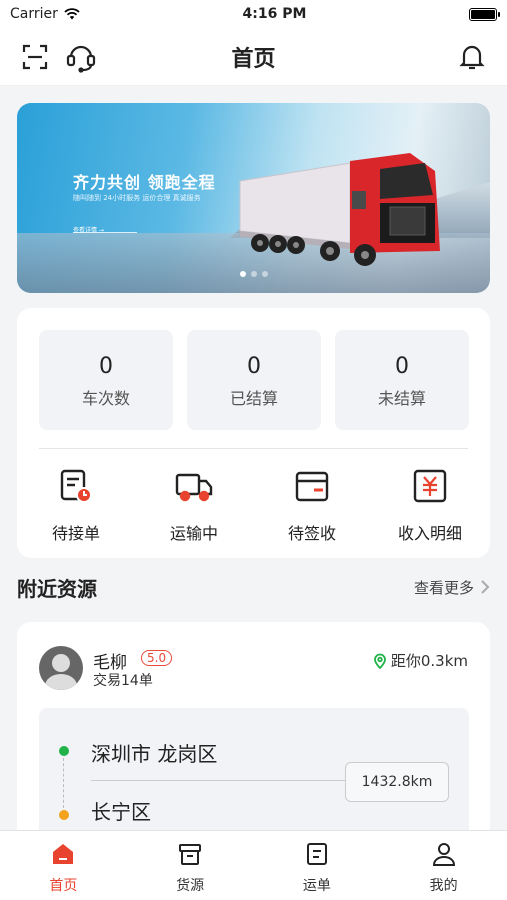  Describe the element at coordinates (312, 486) in the screenshot. I see `package-icon` at that location.